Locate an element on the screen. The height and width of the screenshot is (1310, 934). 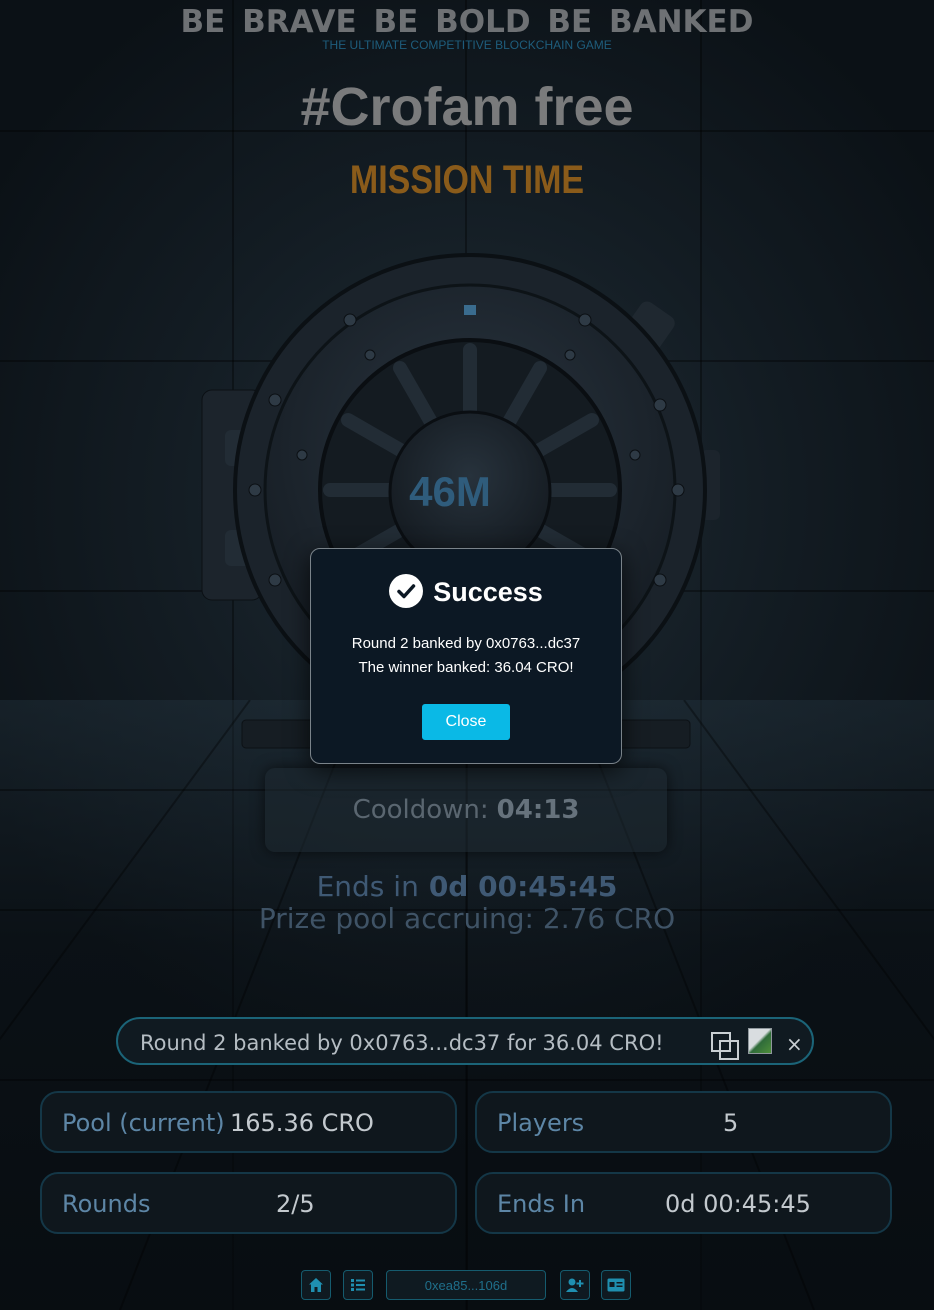
id-card-icon is located at coordinates (616, 1285).